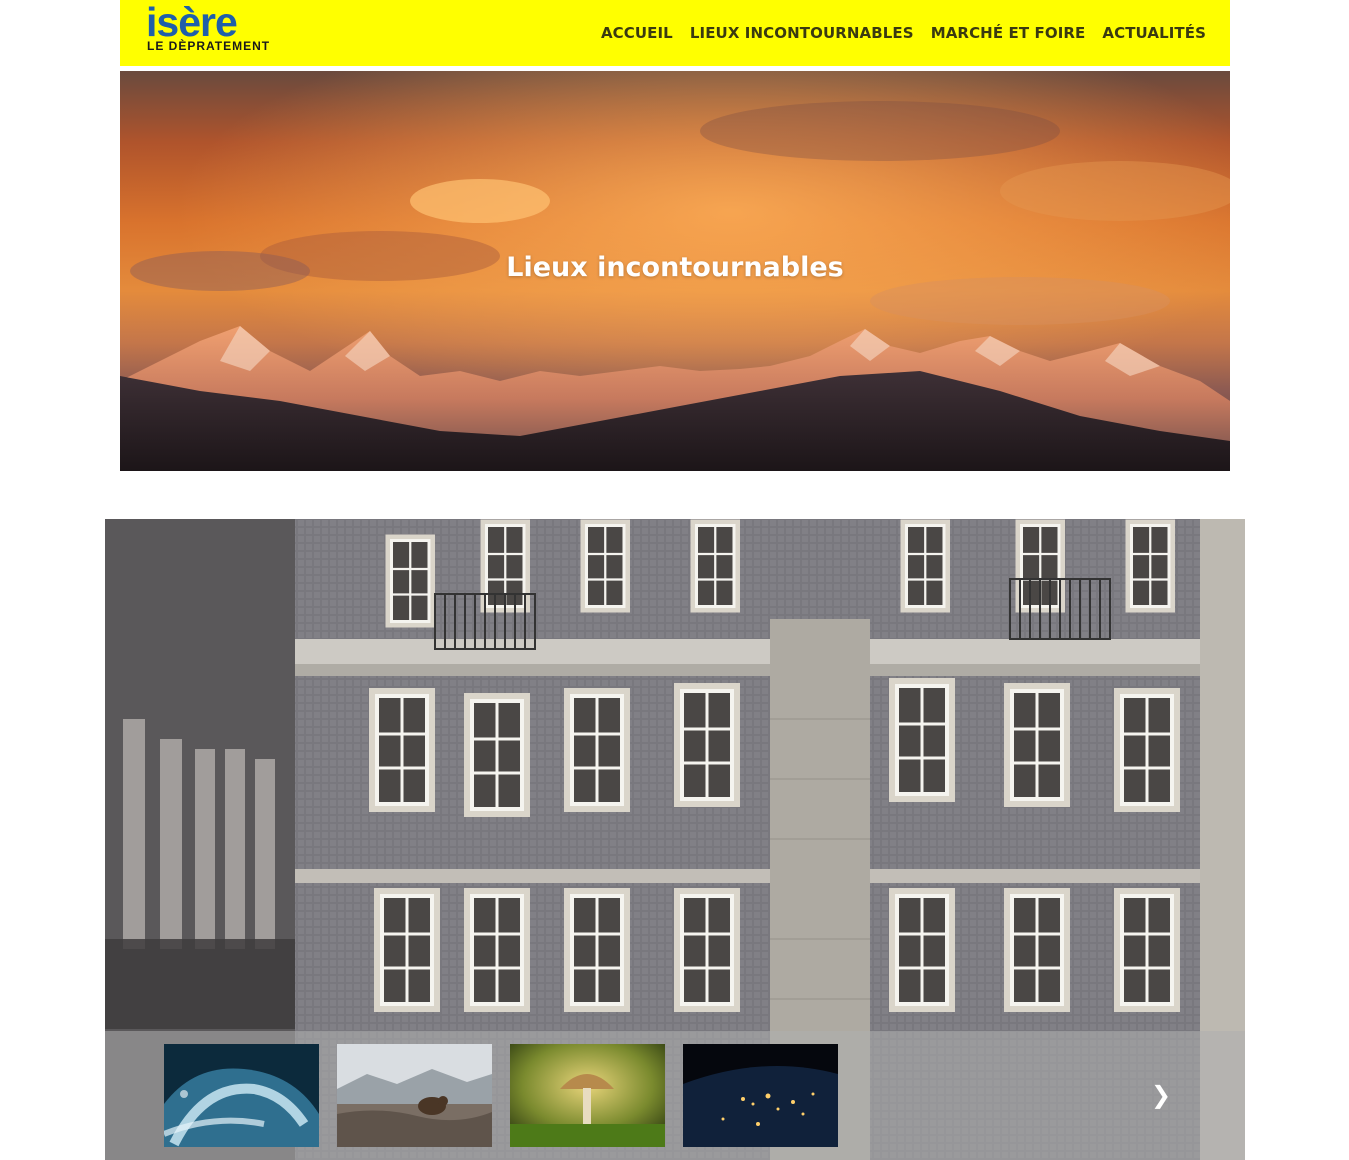 Image resolution: width=1349 pixels, height=1160 pixels. I want to click on ocean-wave-image, so click(241, 1095).